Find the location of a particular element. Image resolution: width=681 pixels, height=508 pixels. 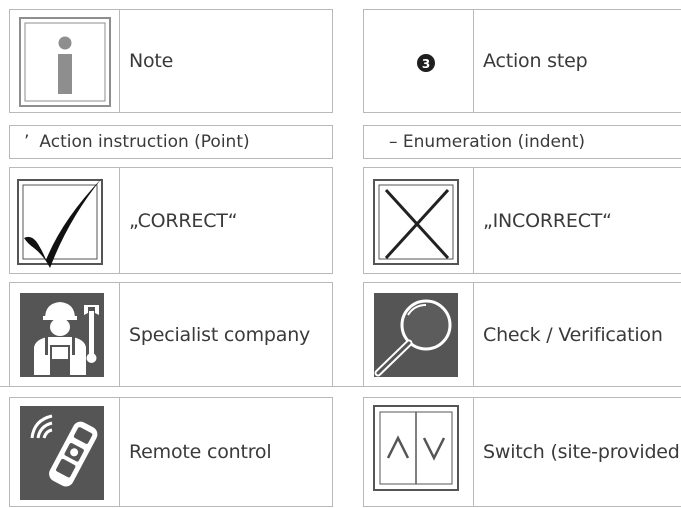

enumeration-row: – Enumeration (indent) is located at coordinates (522, 142).